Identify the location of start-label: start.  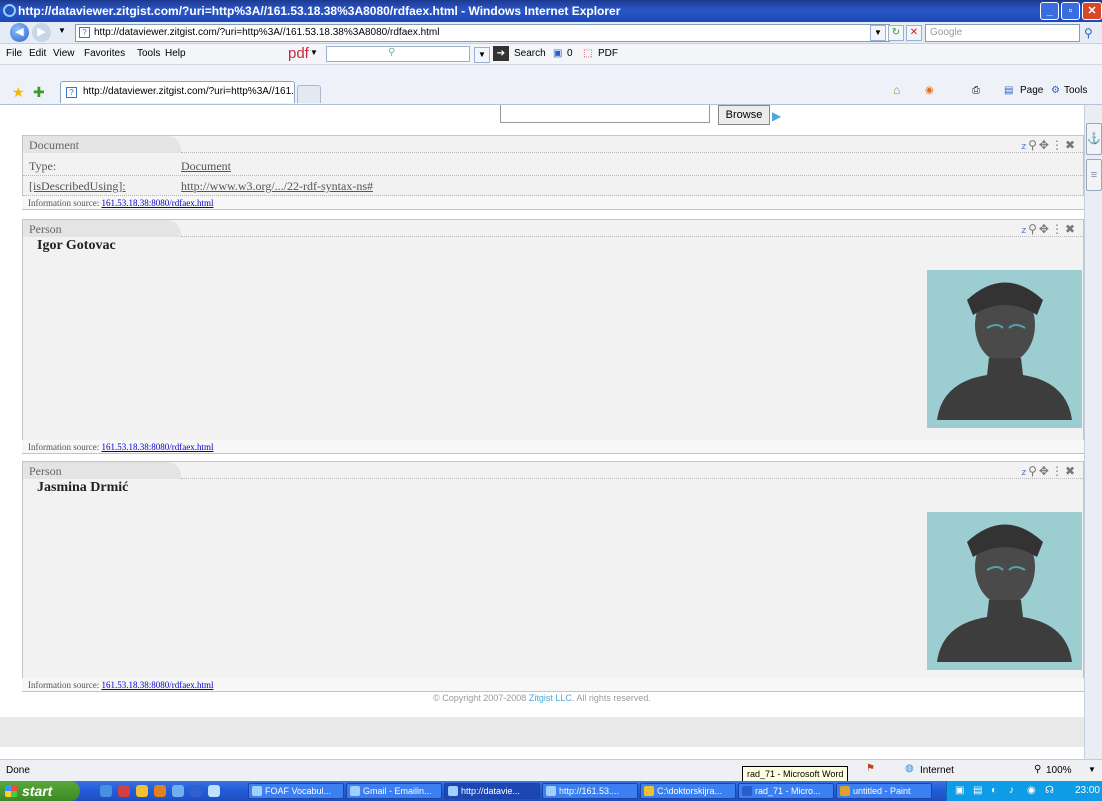
(37, 791).